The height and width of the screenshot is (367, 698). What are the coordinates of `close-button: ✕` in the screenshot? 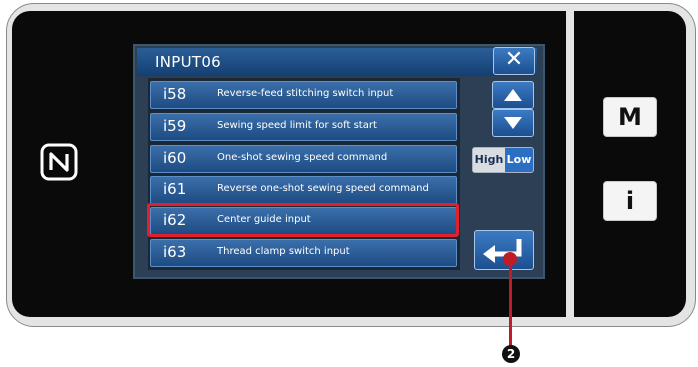 It's located at (514, 61).